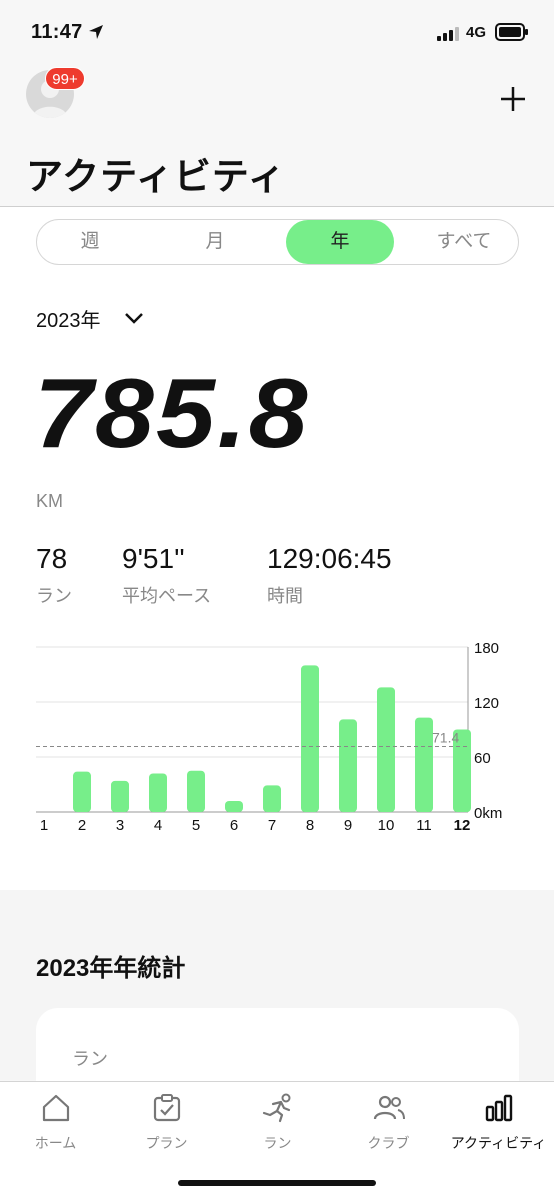 The height and width of the screenshot is (1200, 554). What do you see at coordinates (158, 825) in the screenshot?
I see `x-tick-label: 4` at bounding box center [158, 825].